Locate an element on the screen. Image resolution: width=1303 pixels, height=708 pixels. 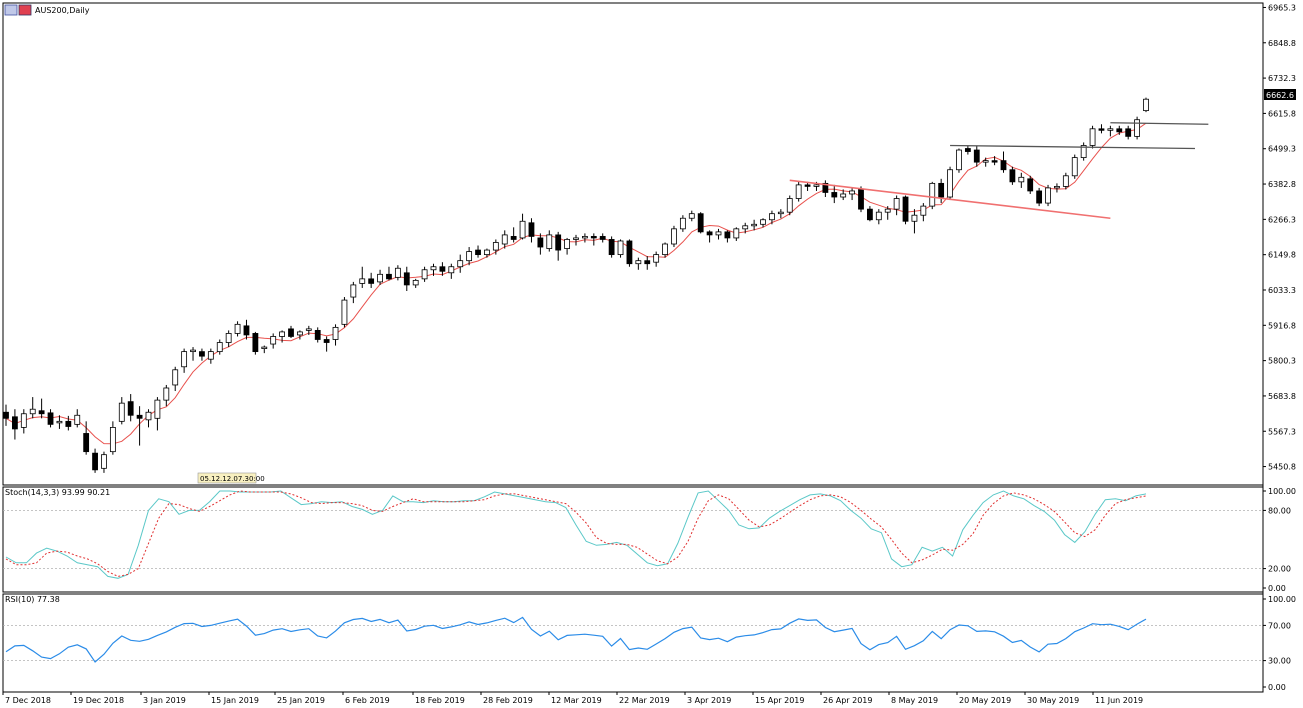
chart-title: AUS200,Daily is located at coordinates (62, 10).